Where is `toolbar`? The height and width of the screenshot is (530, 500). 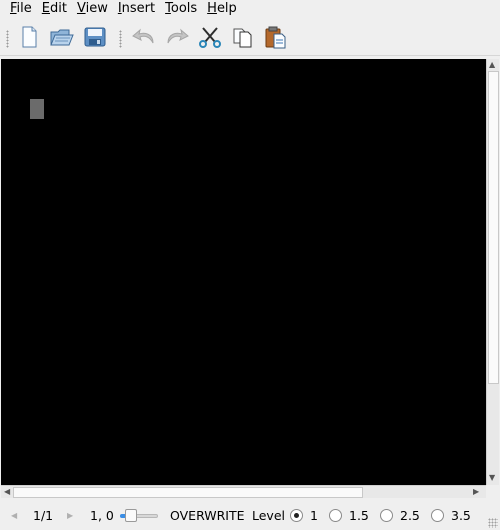
toolbar is located at coordinates (250, 37).